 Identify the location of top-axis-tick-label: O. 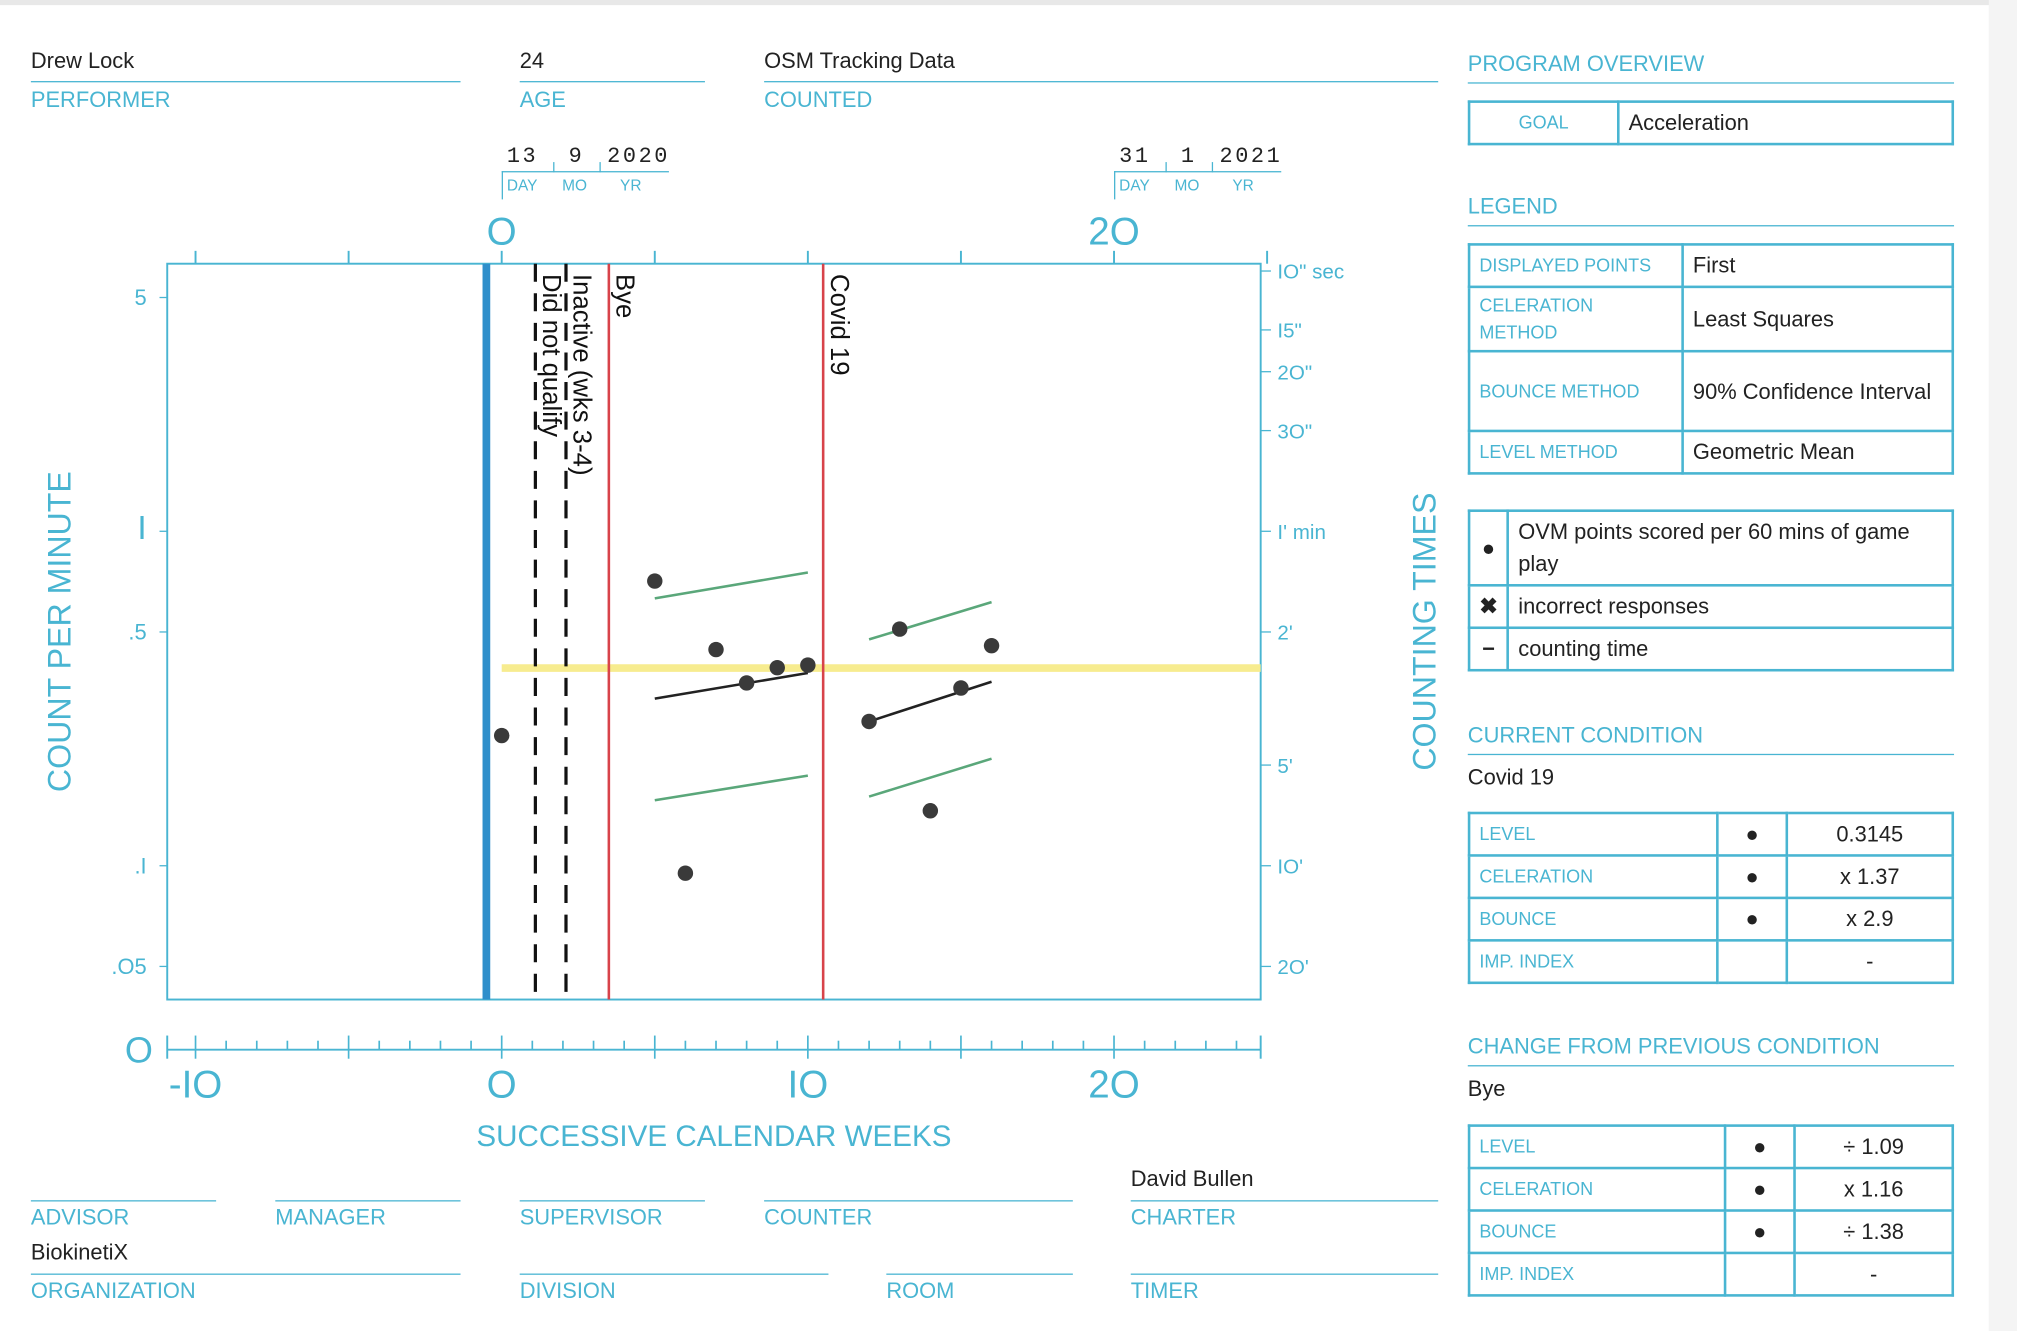
(502, 231).